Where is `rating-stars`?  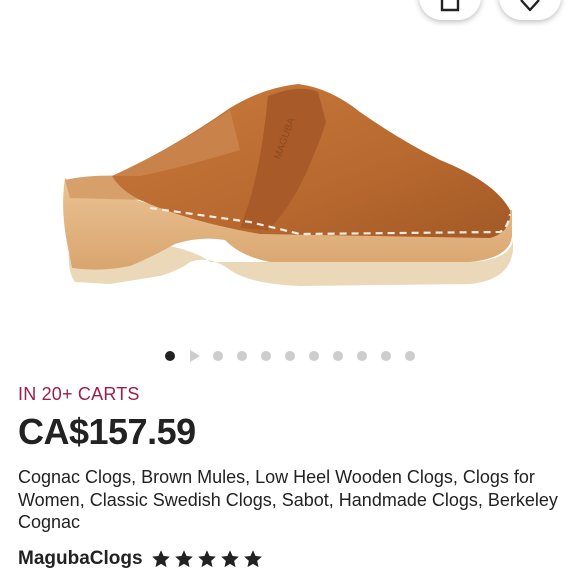 rating-stars is located at coordinates (207, 559).